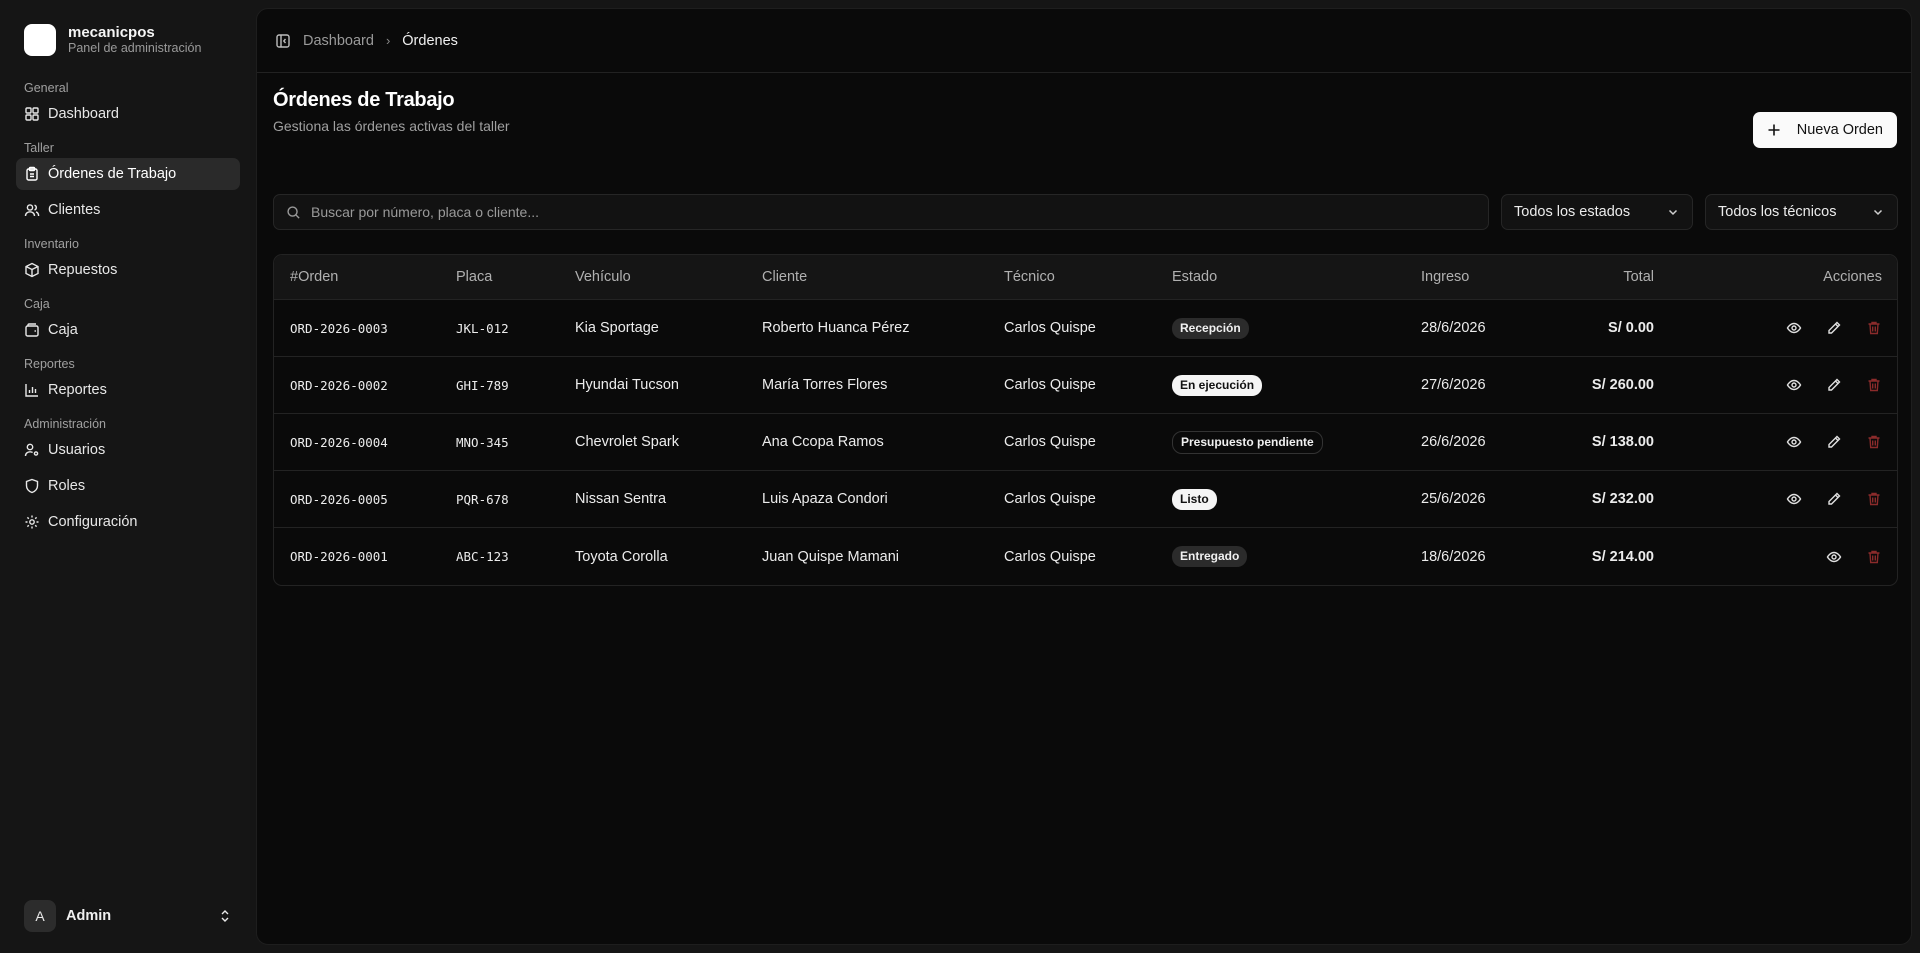  What do you see at coordinates (1210, 556) in the screenshot?
I see `status-badge: Entregado` at bounding box center [1210, 556].